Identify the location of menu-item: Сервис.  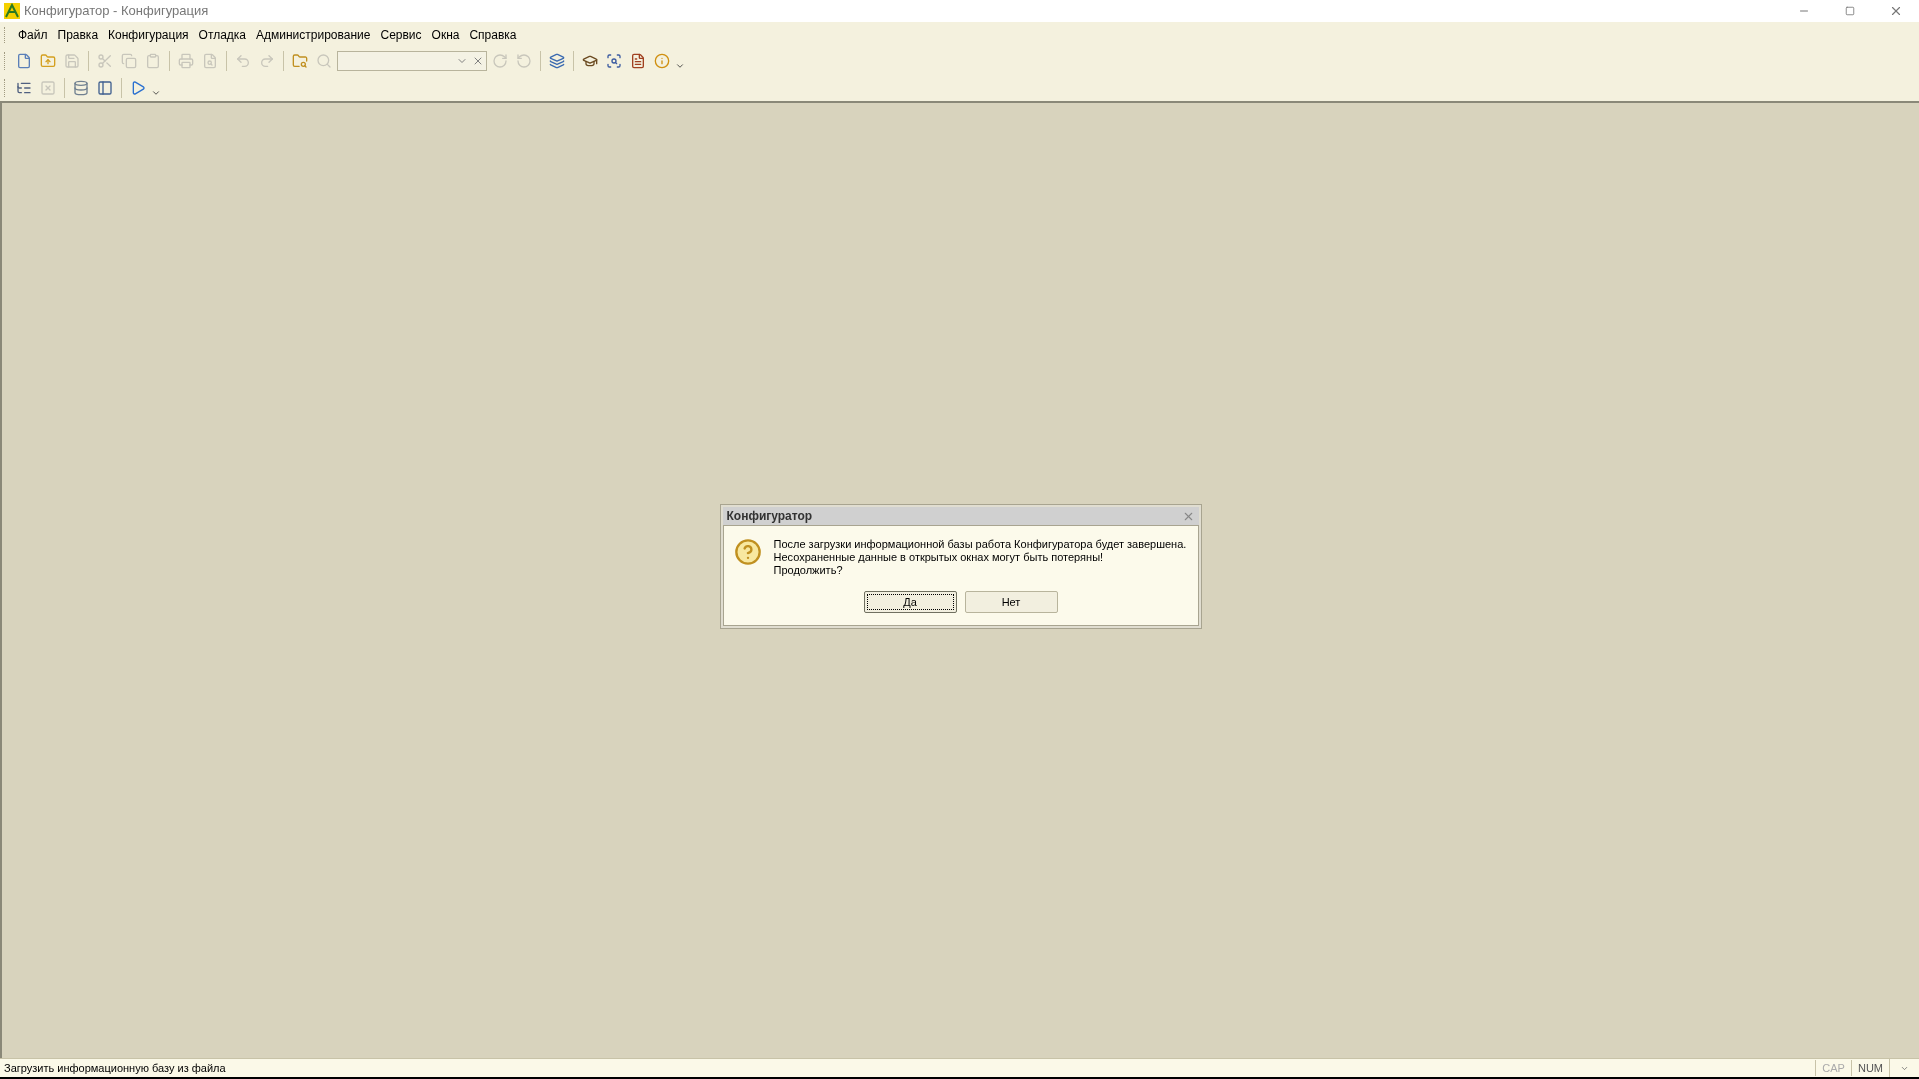
(401, 34).